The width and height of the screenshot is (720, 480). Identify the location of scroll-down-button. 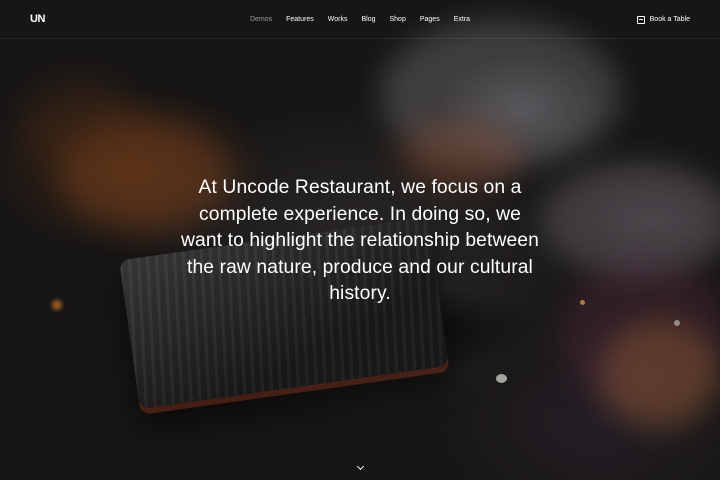
(360, 467).